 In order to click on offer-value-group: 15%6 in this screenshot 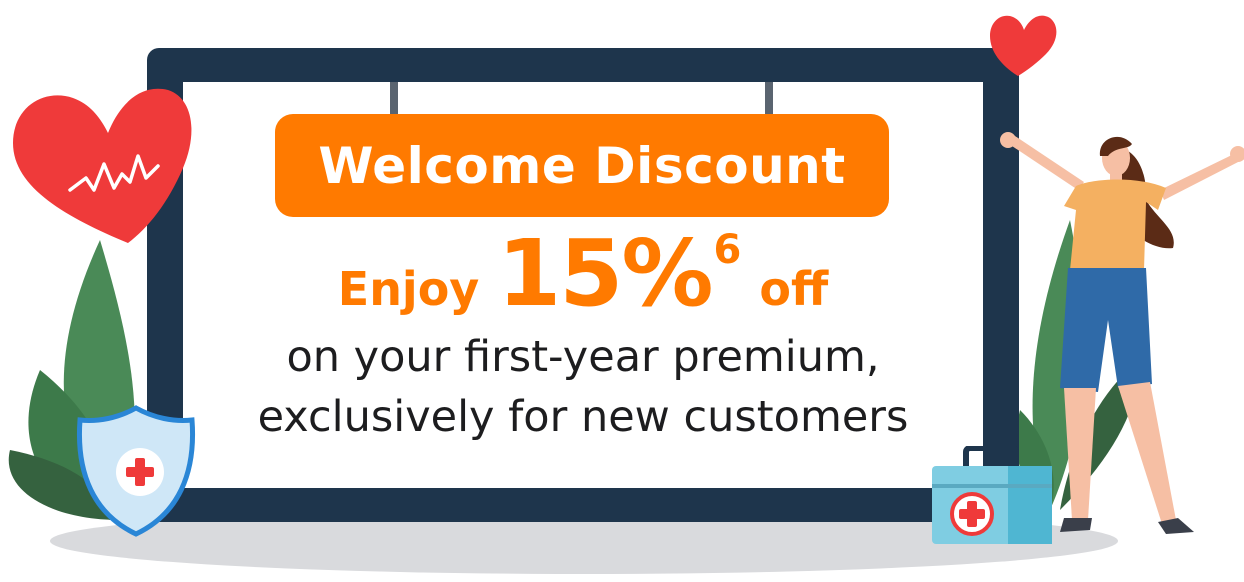, I will do `click(619, 273)`.